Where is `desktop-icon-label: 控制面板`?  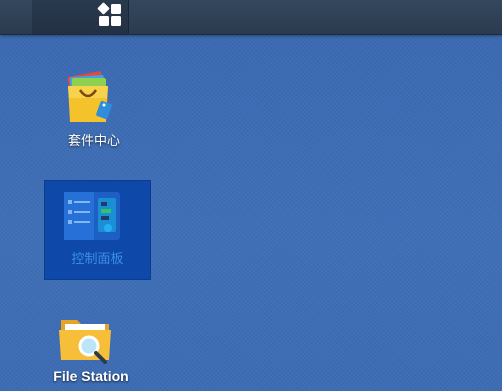 desktop-icon-label: 控制面板 is located at coordinates (97, 259).